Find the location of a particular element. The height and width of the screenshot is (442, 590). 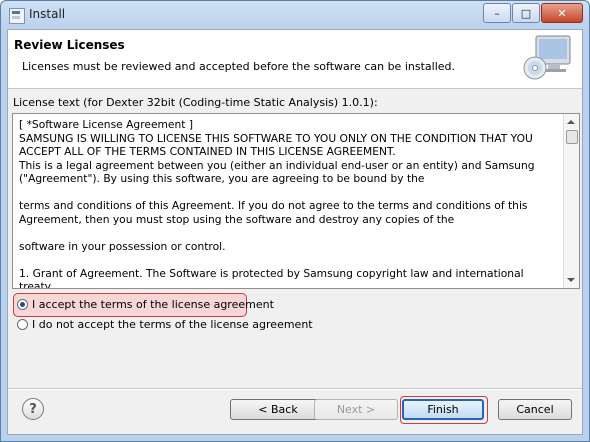

title-bar: Install – □ ✕ is located at coordinates (295, 15).